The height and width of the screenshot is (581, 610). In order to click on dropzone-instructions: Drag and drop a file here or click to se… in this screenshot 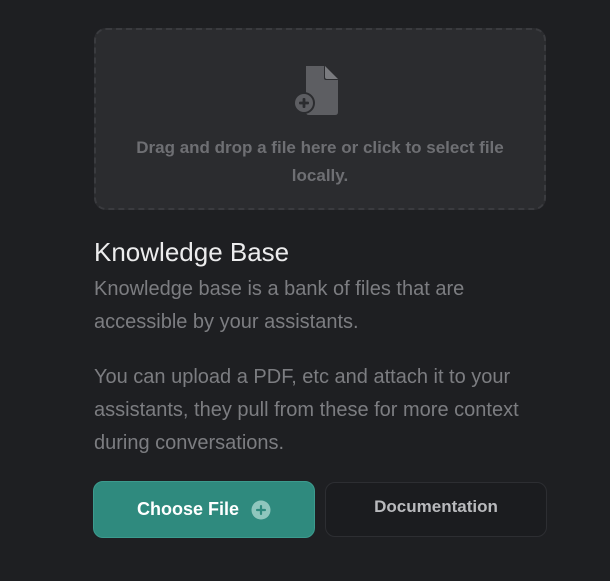, I will do `click(320, 161)`.